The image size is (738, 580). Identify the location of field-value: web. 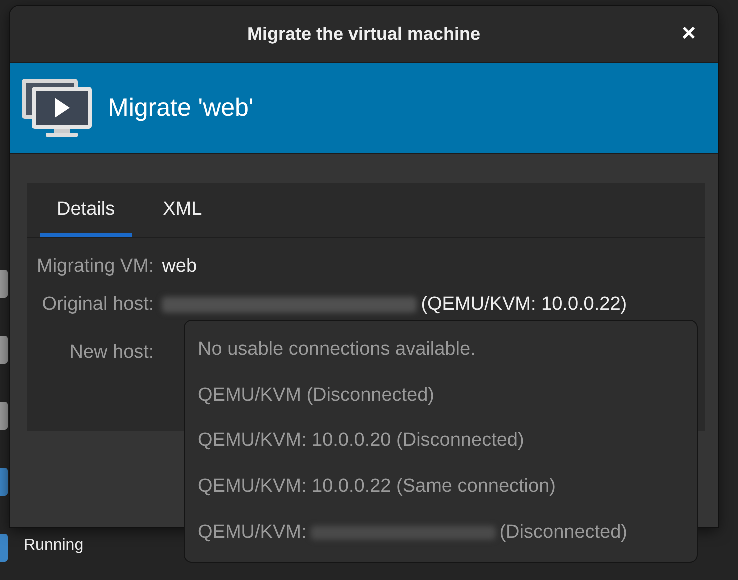
(180, 267).